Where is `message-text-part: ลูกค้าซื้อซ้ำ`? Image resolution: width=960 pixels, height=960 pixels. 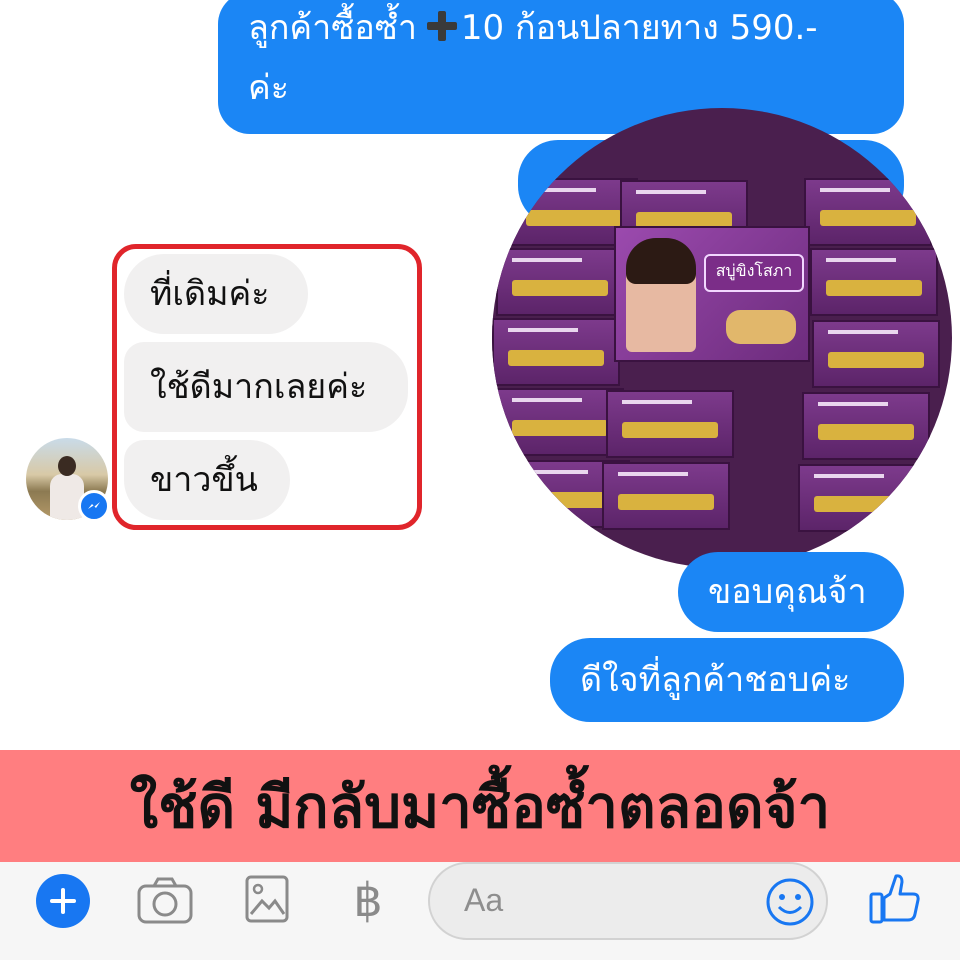 message-text-part: ลูกค้าซื้อซ้ำ is located at coordinates (332, 28).